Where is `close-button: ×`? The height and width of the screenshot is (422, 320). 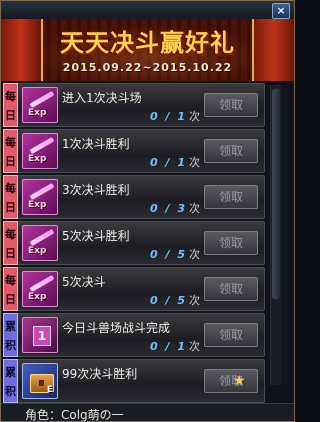
close-button: × is located at coordinates (281, 11).